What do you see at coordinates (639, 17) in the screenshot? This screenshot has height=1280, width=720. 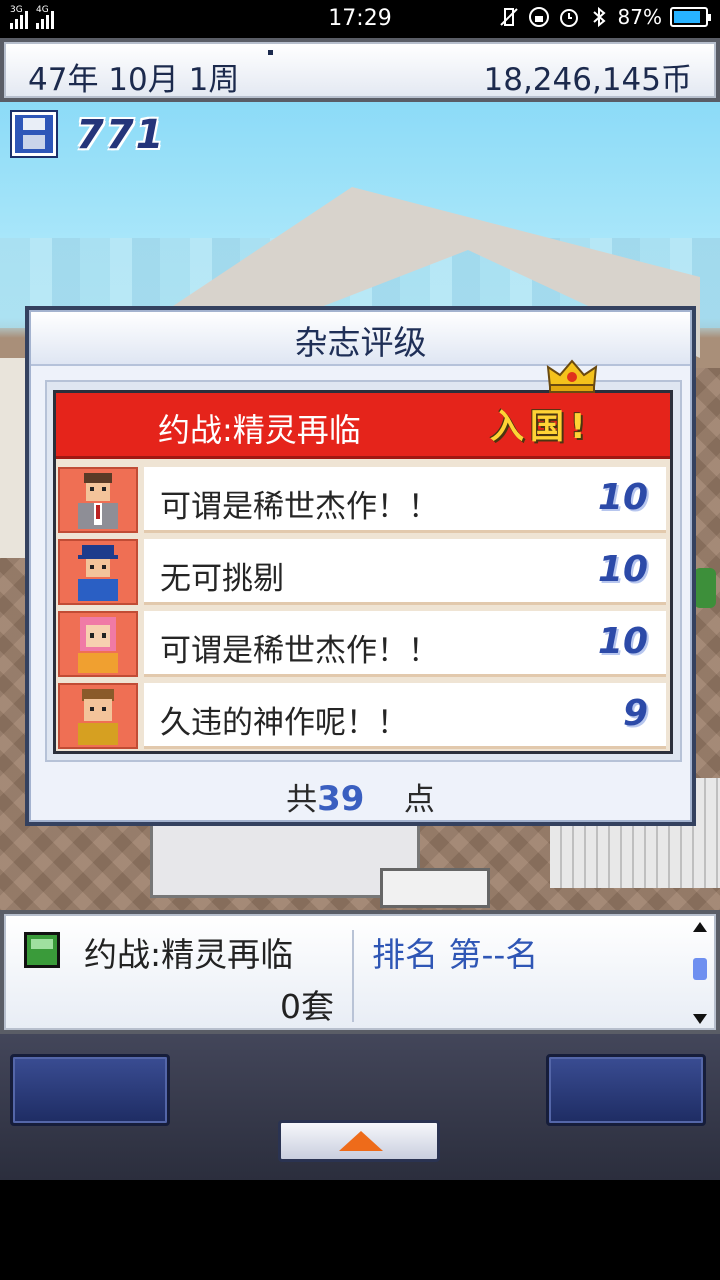 I see `battery-percent: 87%` at bounding box center [639, 17].